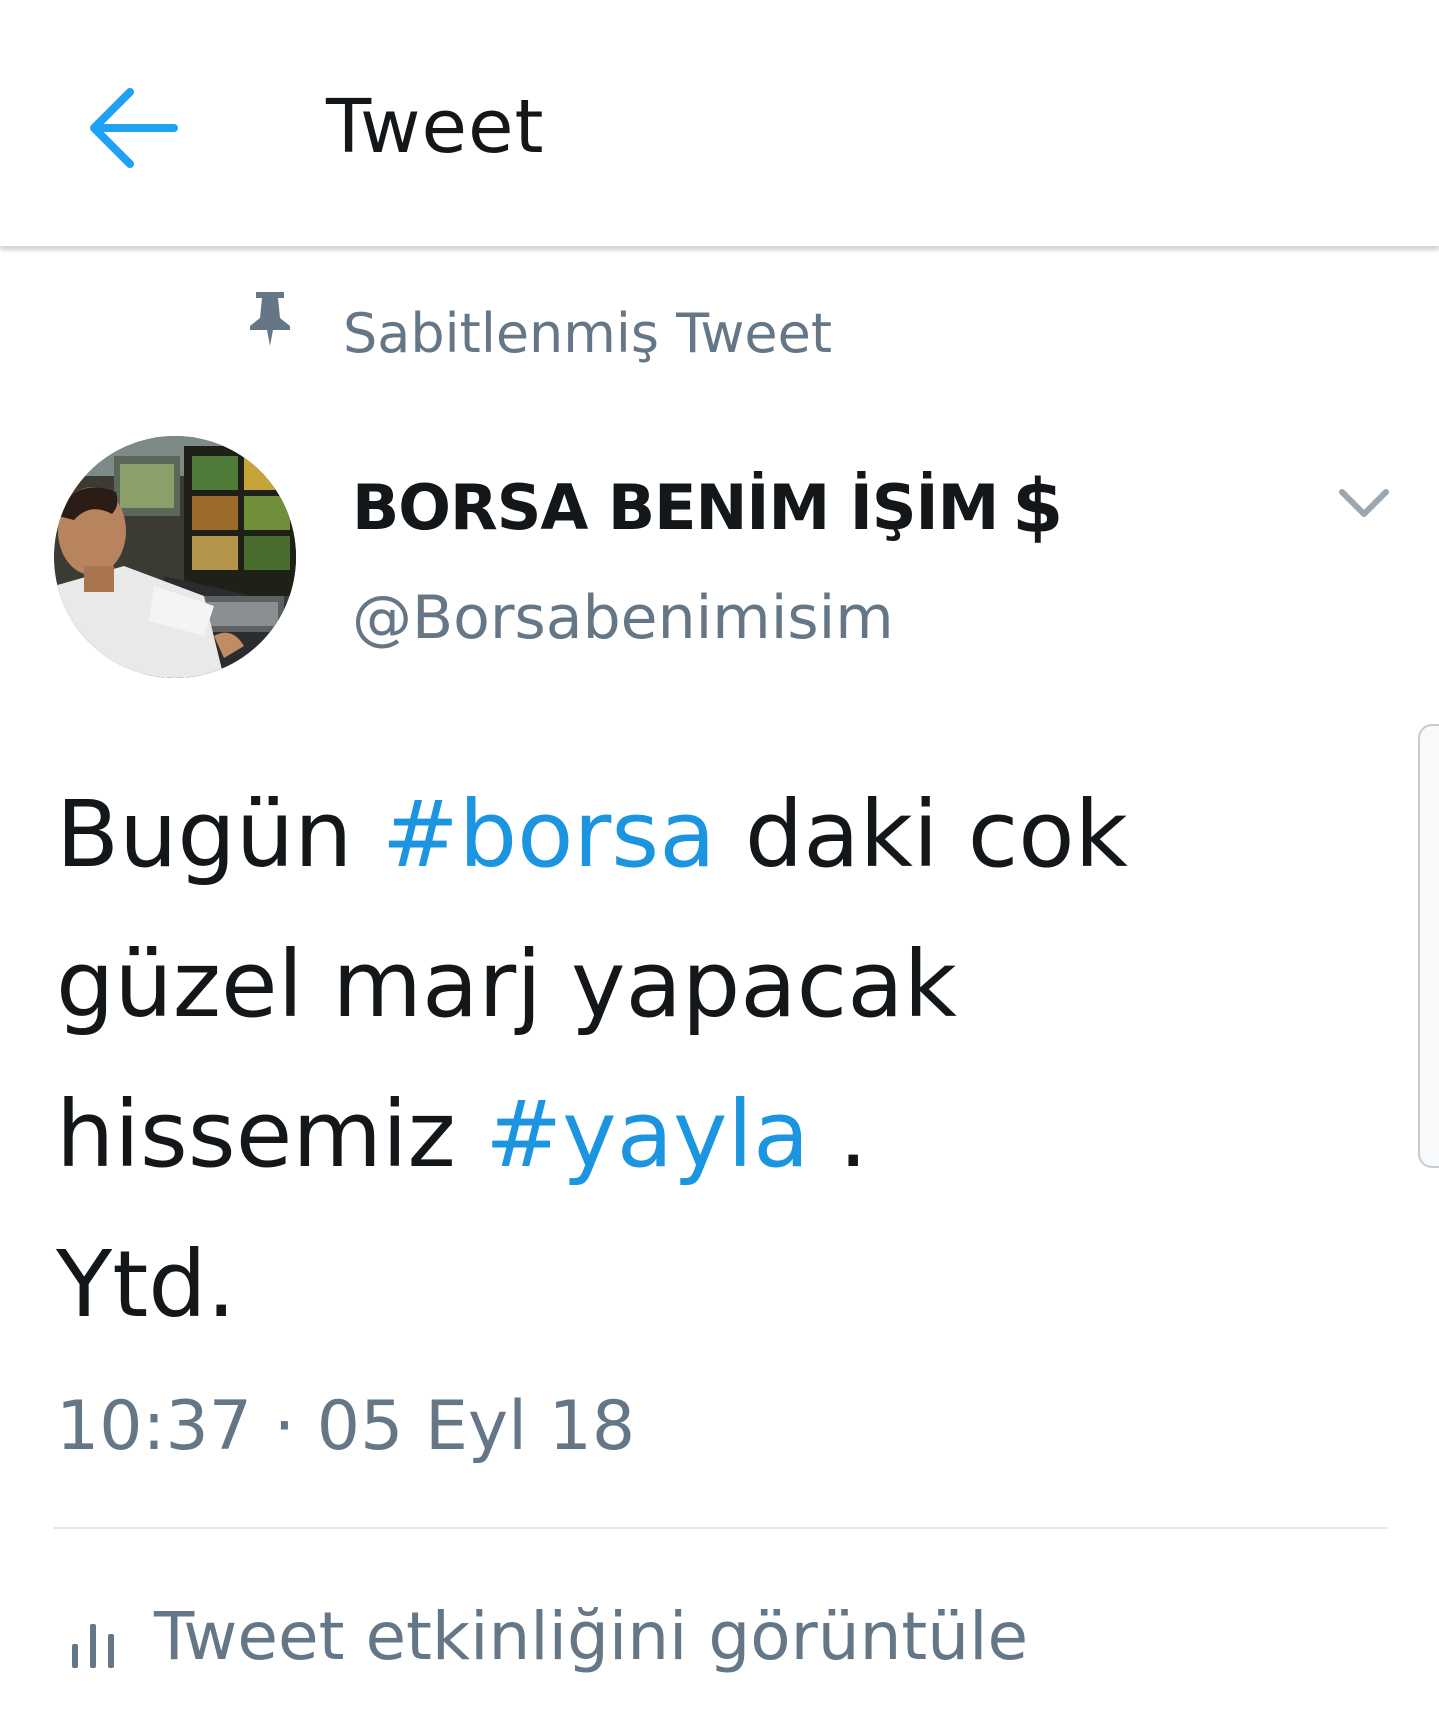 The width and height of the screenshot is (1439, 1717). Describe the element at coordinates (146, 1284) in the screenshot. I see `tweet-text-line: Ytd.` at that location.